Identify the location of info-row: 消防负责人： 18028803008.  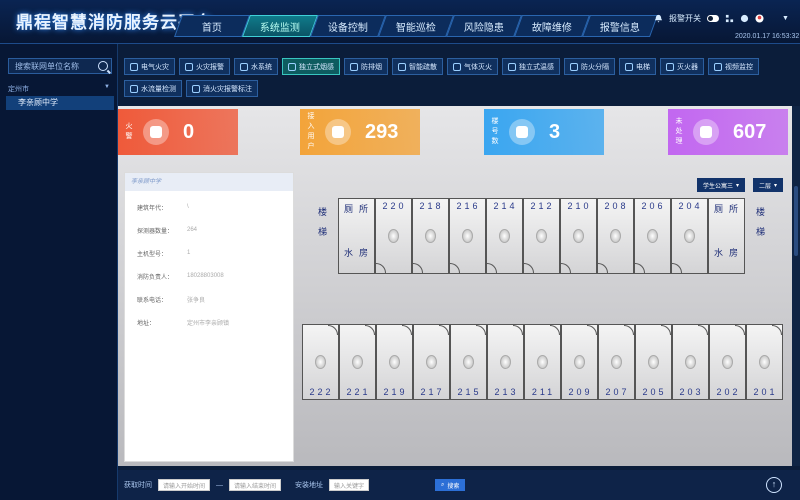
(209, 276).